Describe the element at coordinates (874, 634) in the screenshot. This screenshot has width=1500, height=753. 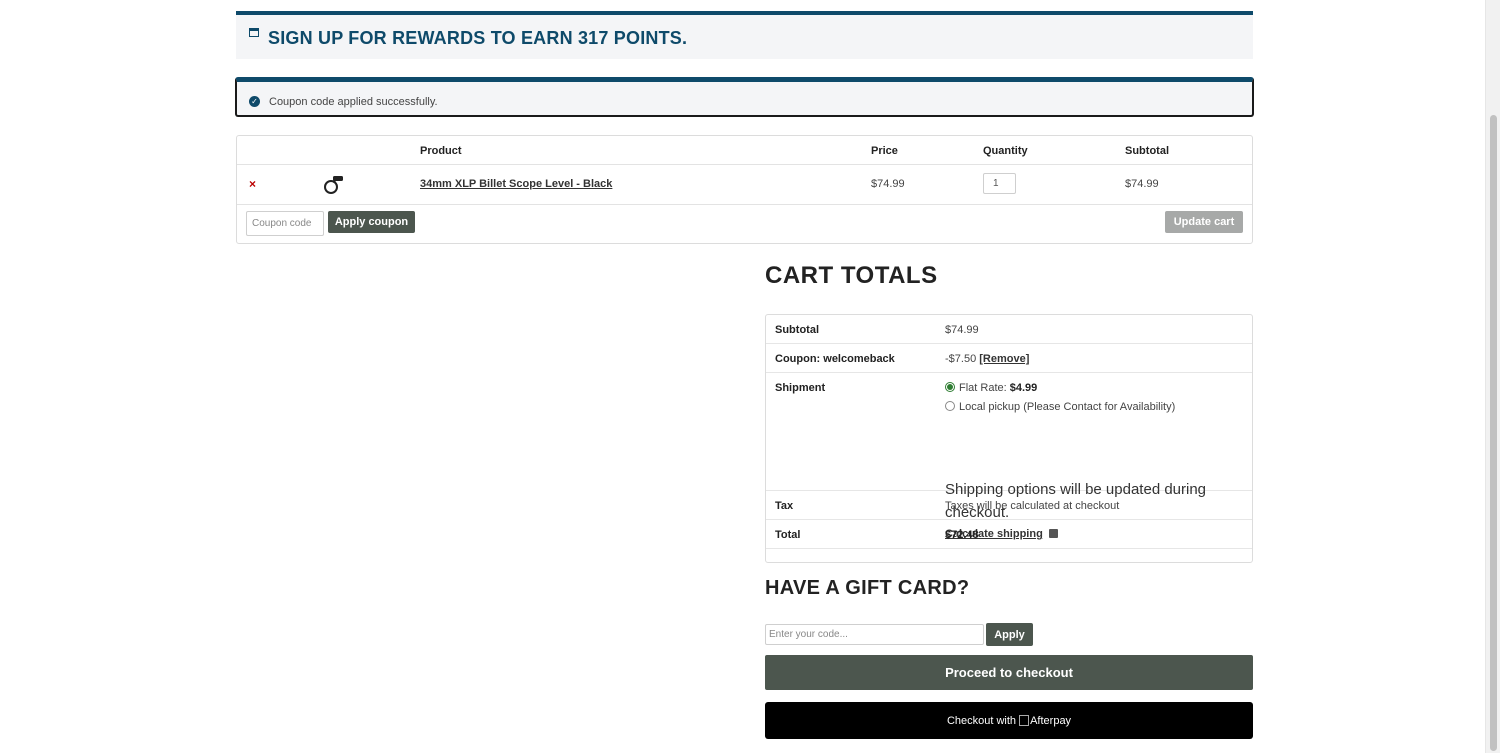
I see `gift-card-input` at that location.